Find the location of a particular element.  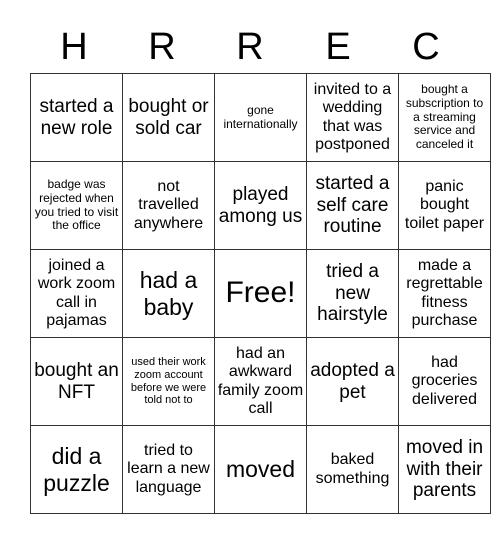

bingo-cell: had a baby is located at coordinates (168, 293).